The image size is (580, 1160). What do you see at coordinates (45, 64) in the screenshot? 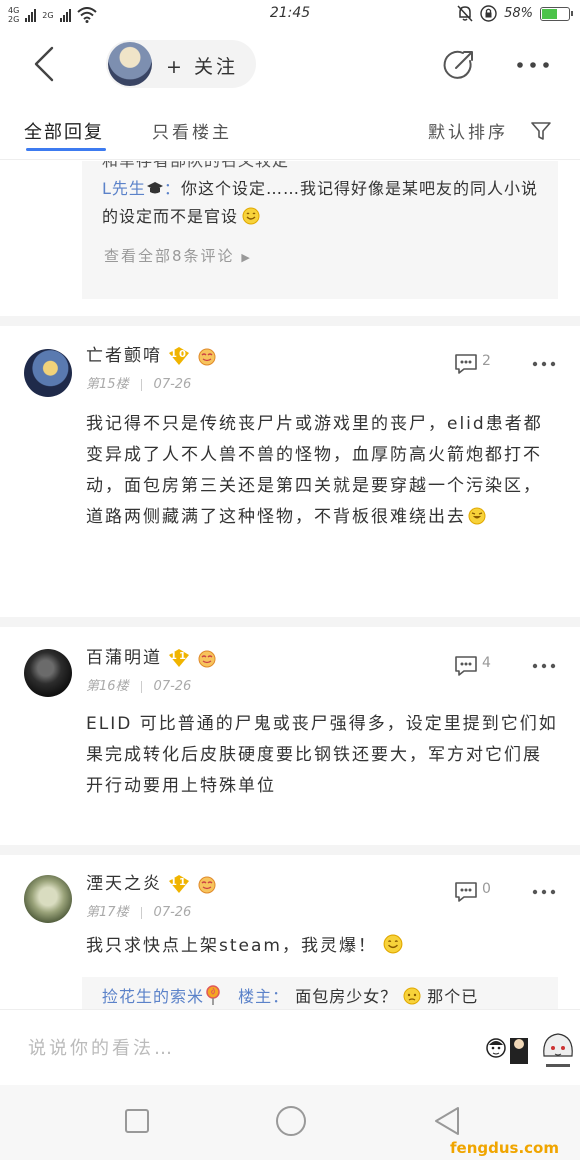
I see `back-arrow-icon` at bounding box center [45, 64].